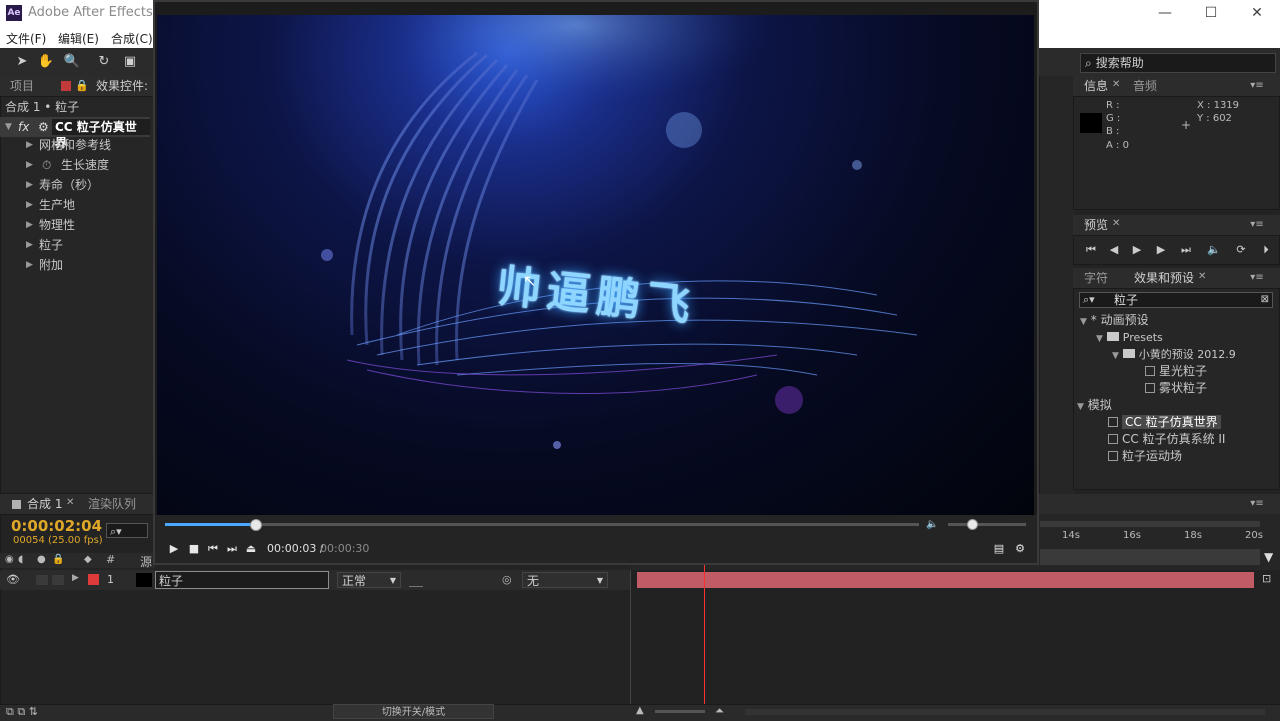 Image resolution: width=1280 pixels, height=721 pixels. I want to click on timeline-navigator, so click(1150, 557).